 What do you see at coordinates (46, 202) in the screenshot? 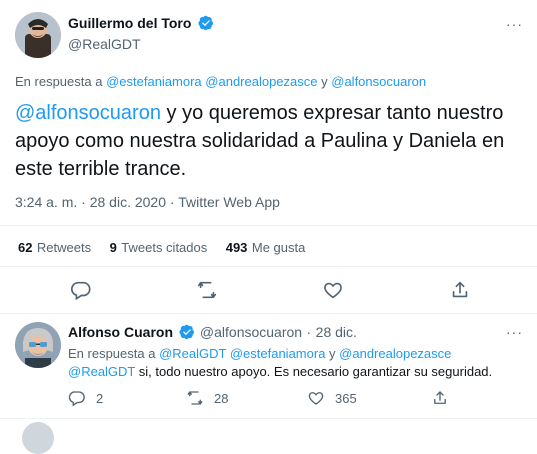
I see `tweet-time: 3:24 a. m.` at bounding box center [46, 202].